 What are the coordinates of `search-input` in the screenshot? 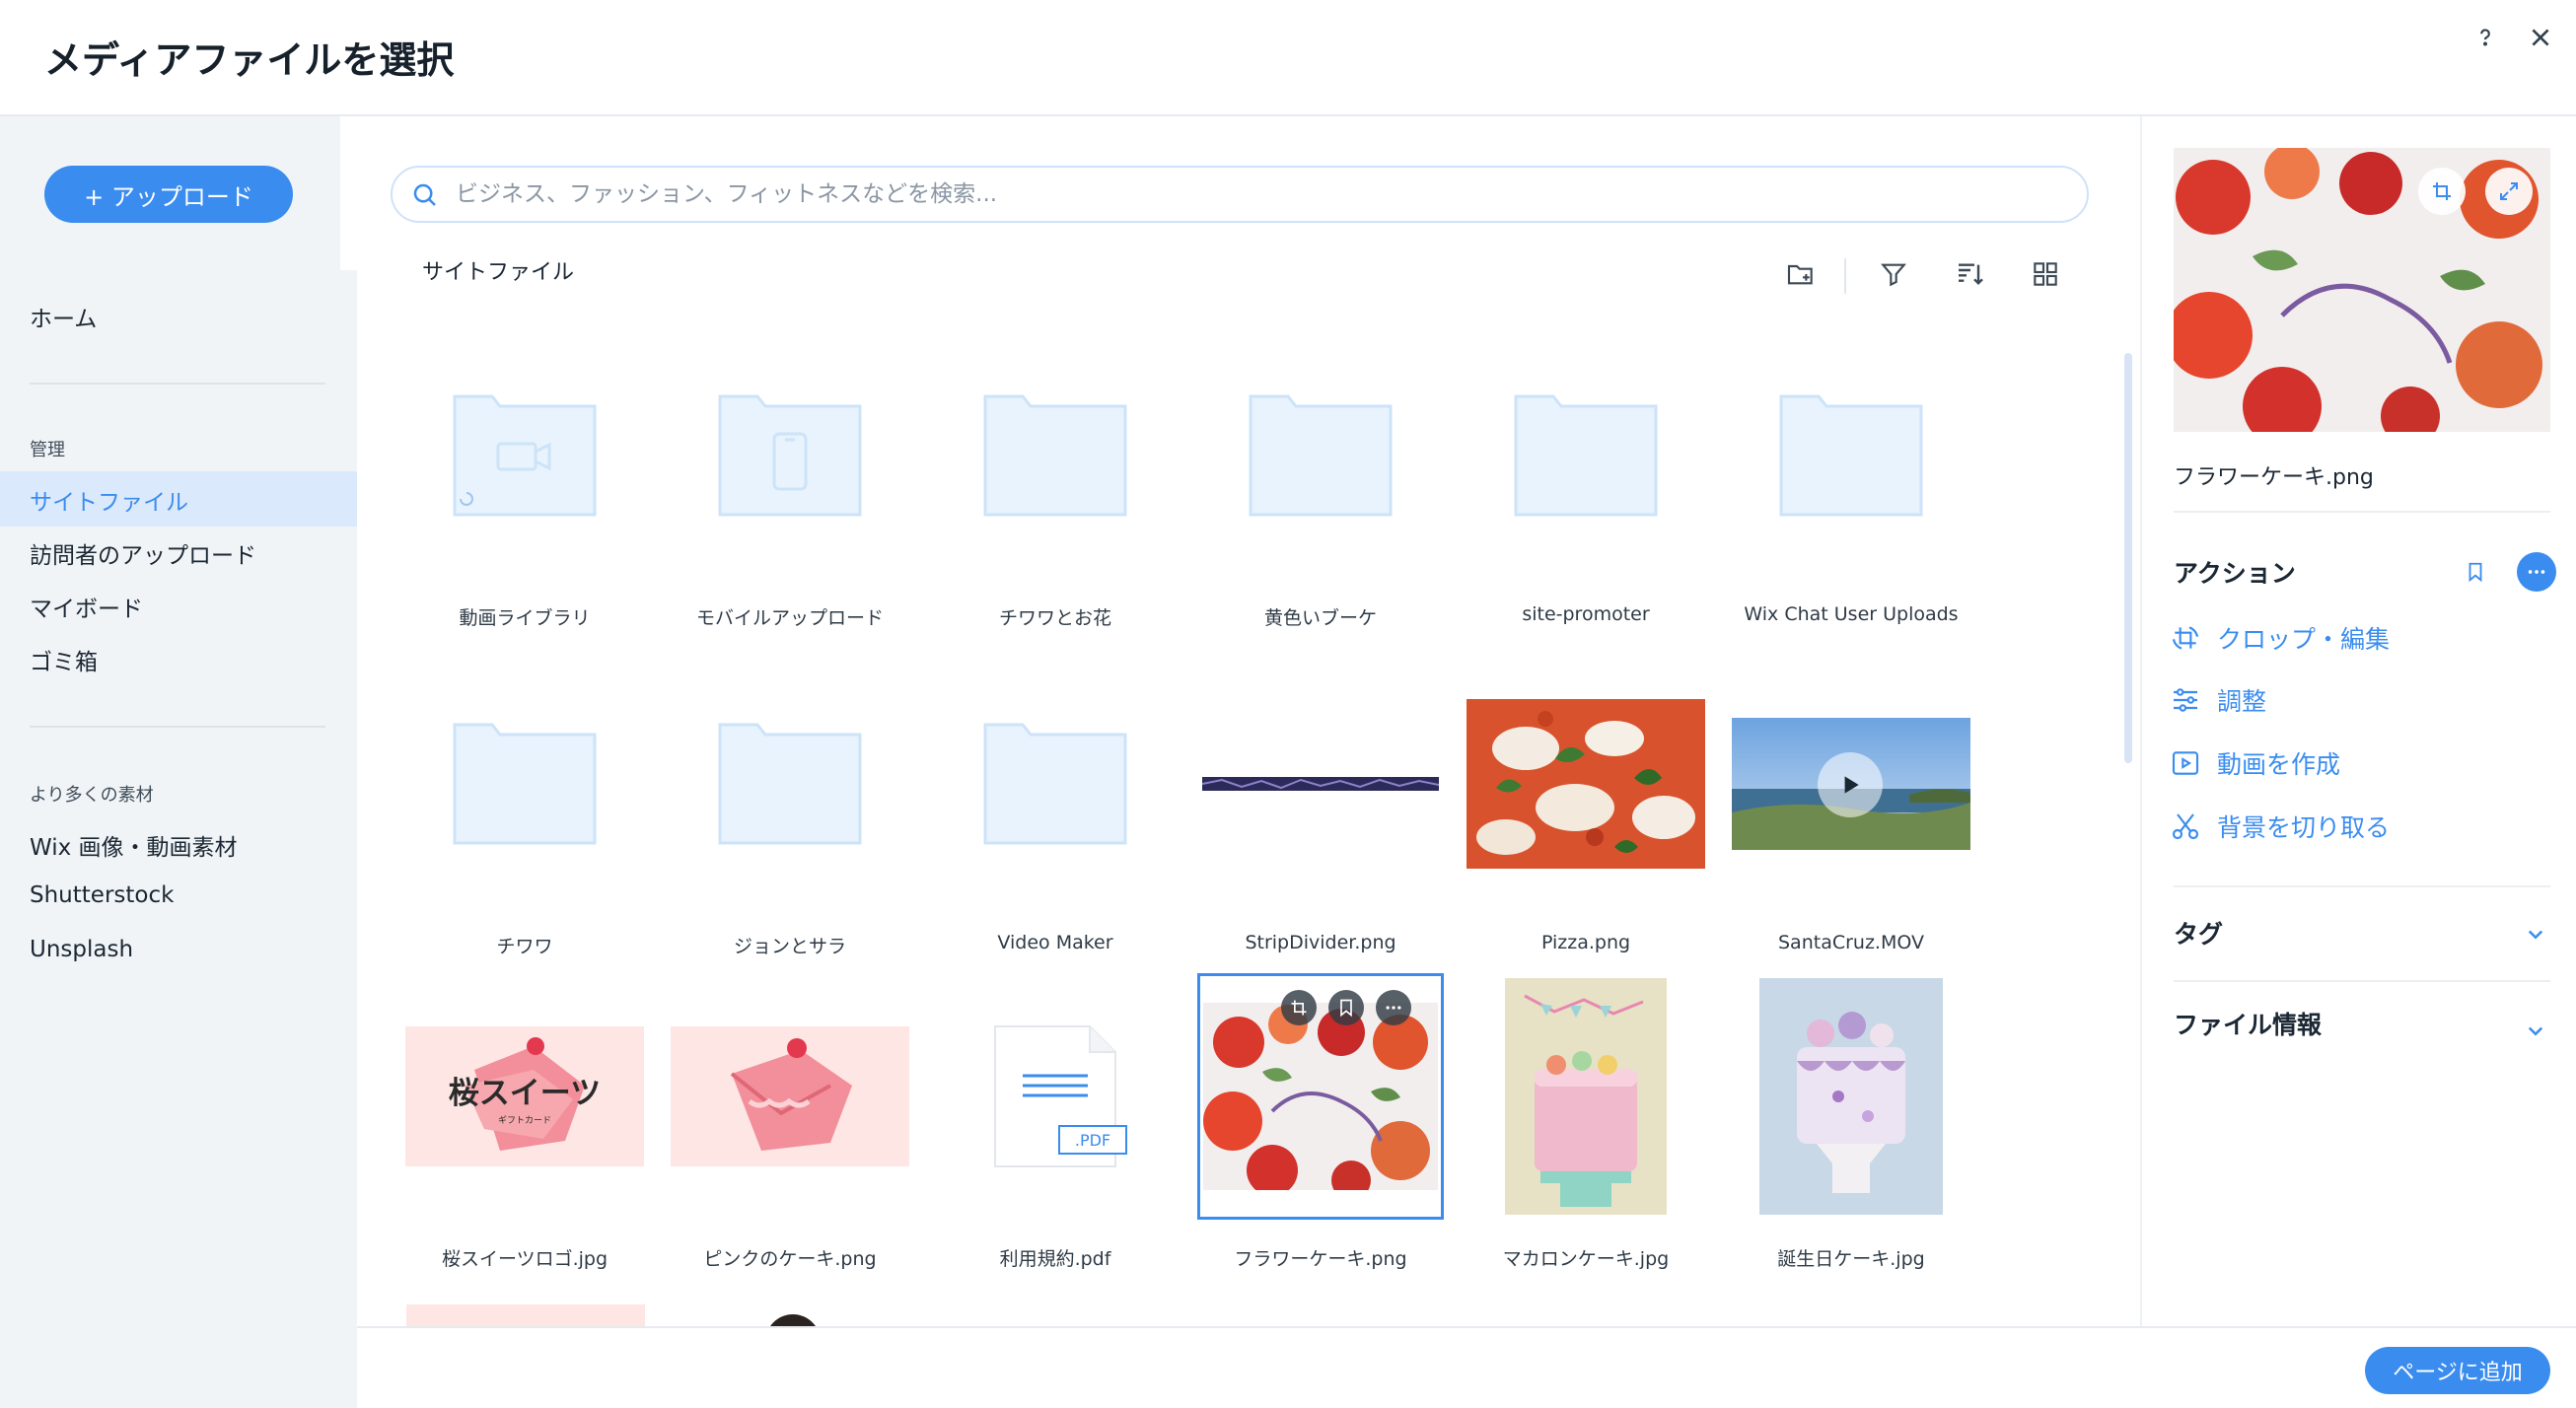 It's located at (1245, 194).